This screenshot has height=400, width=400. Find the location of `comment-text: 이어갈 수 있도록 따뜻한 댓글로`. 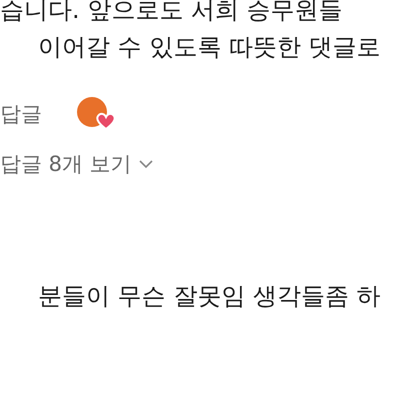

comment-text: 이어갈 수 있도록 따뜻한 댓글로 is located at coordinates (209, 47).